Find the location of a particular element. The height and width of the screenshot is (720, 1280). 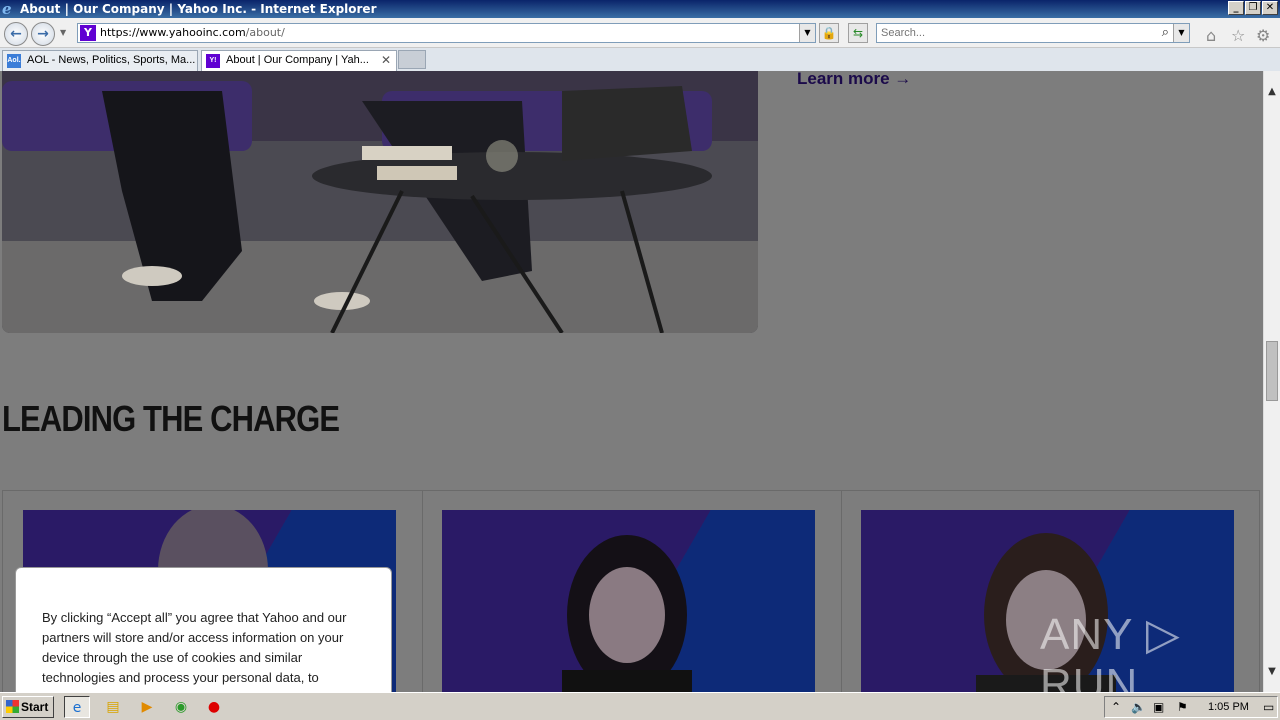

taskbar-explorer-icon: ▤ is located at coordinates (113, 707).